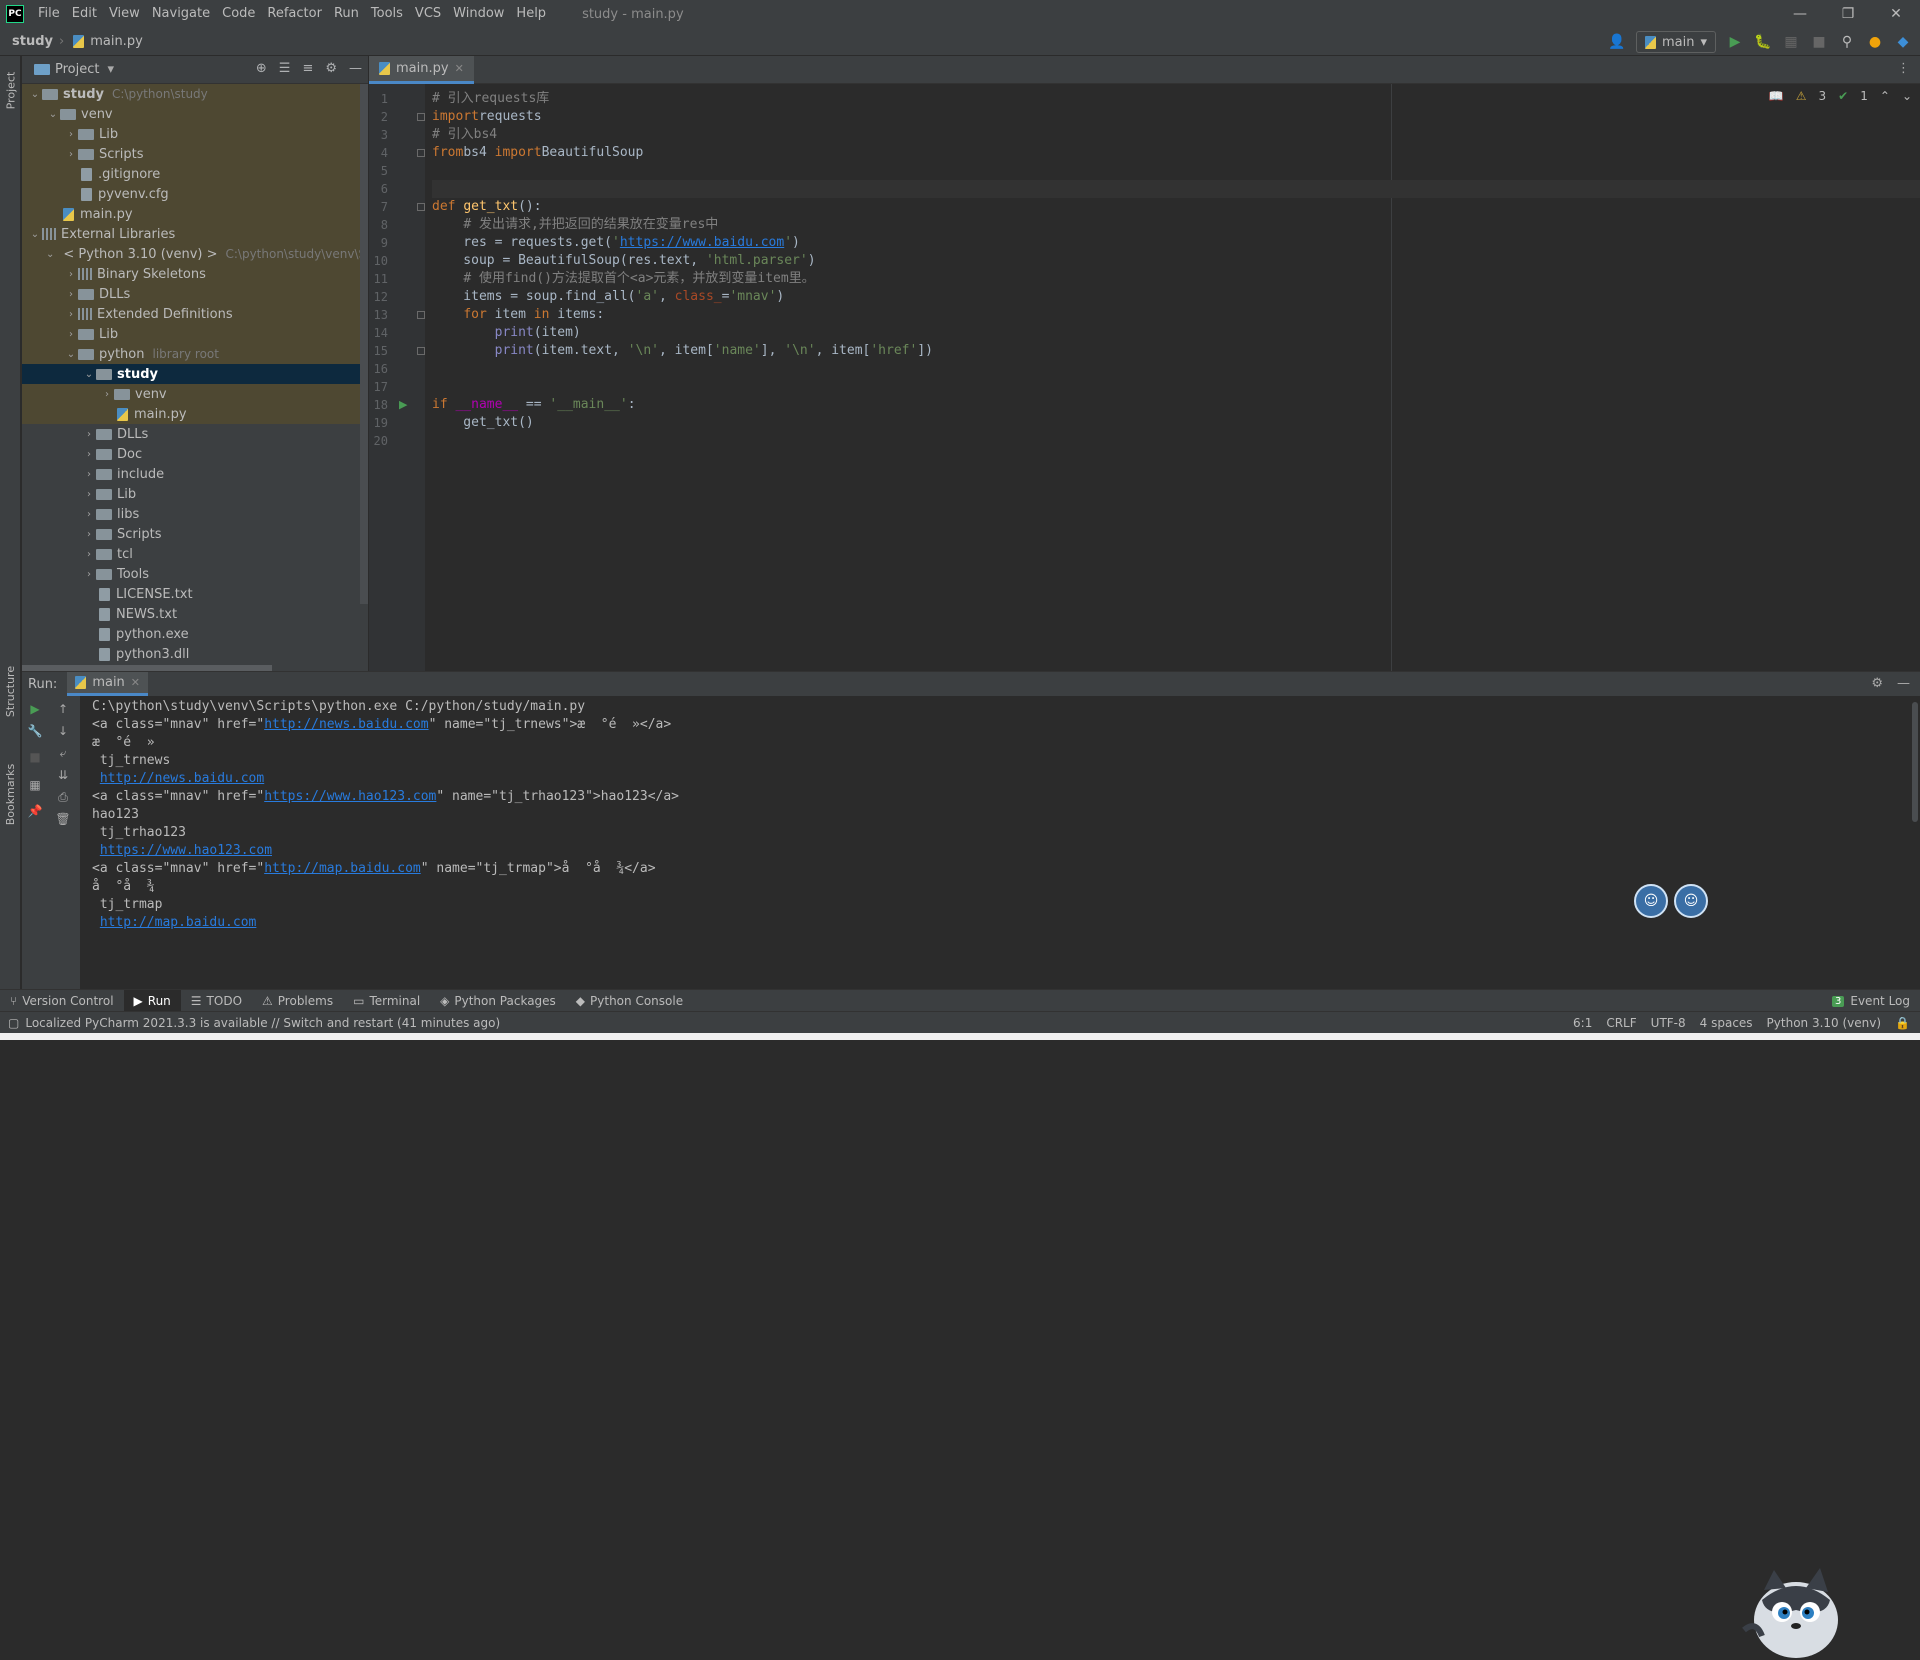 The image size is (1920, 1660). Describe the element at coordinates (1903, 68) in the screenshot. I see `more-options-icon: ⋮` at that location.